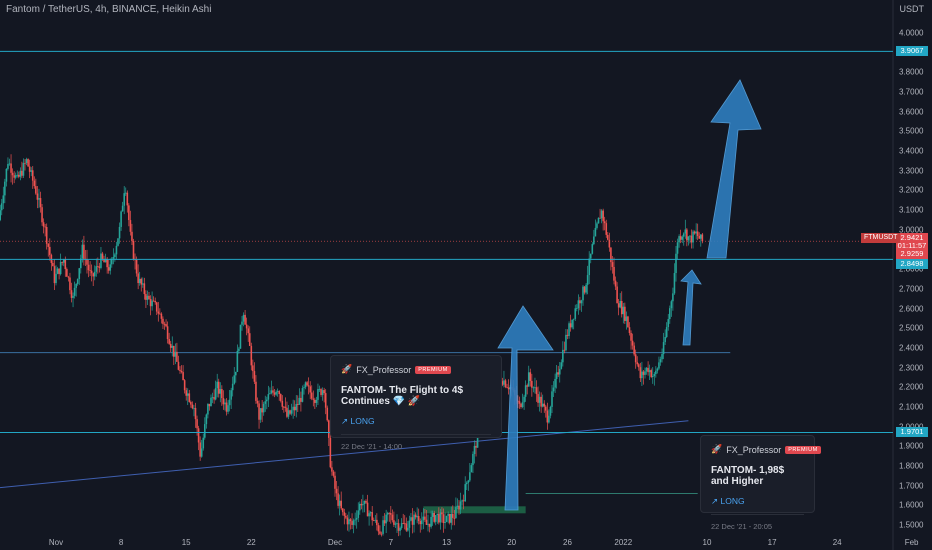  I want to click on idea-author-row: 🚀 FX_Professor PREMIUM, so click(766, 449).